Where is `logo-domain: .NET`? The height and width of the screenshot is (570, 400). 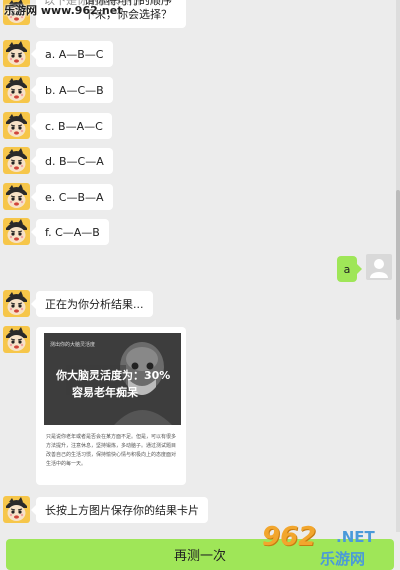
logo-domain: .NET is located at coordinates (355, 537).